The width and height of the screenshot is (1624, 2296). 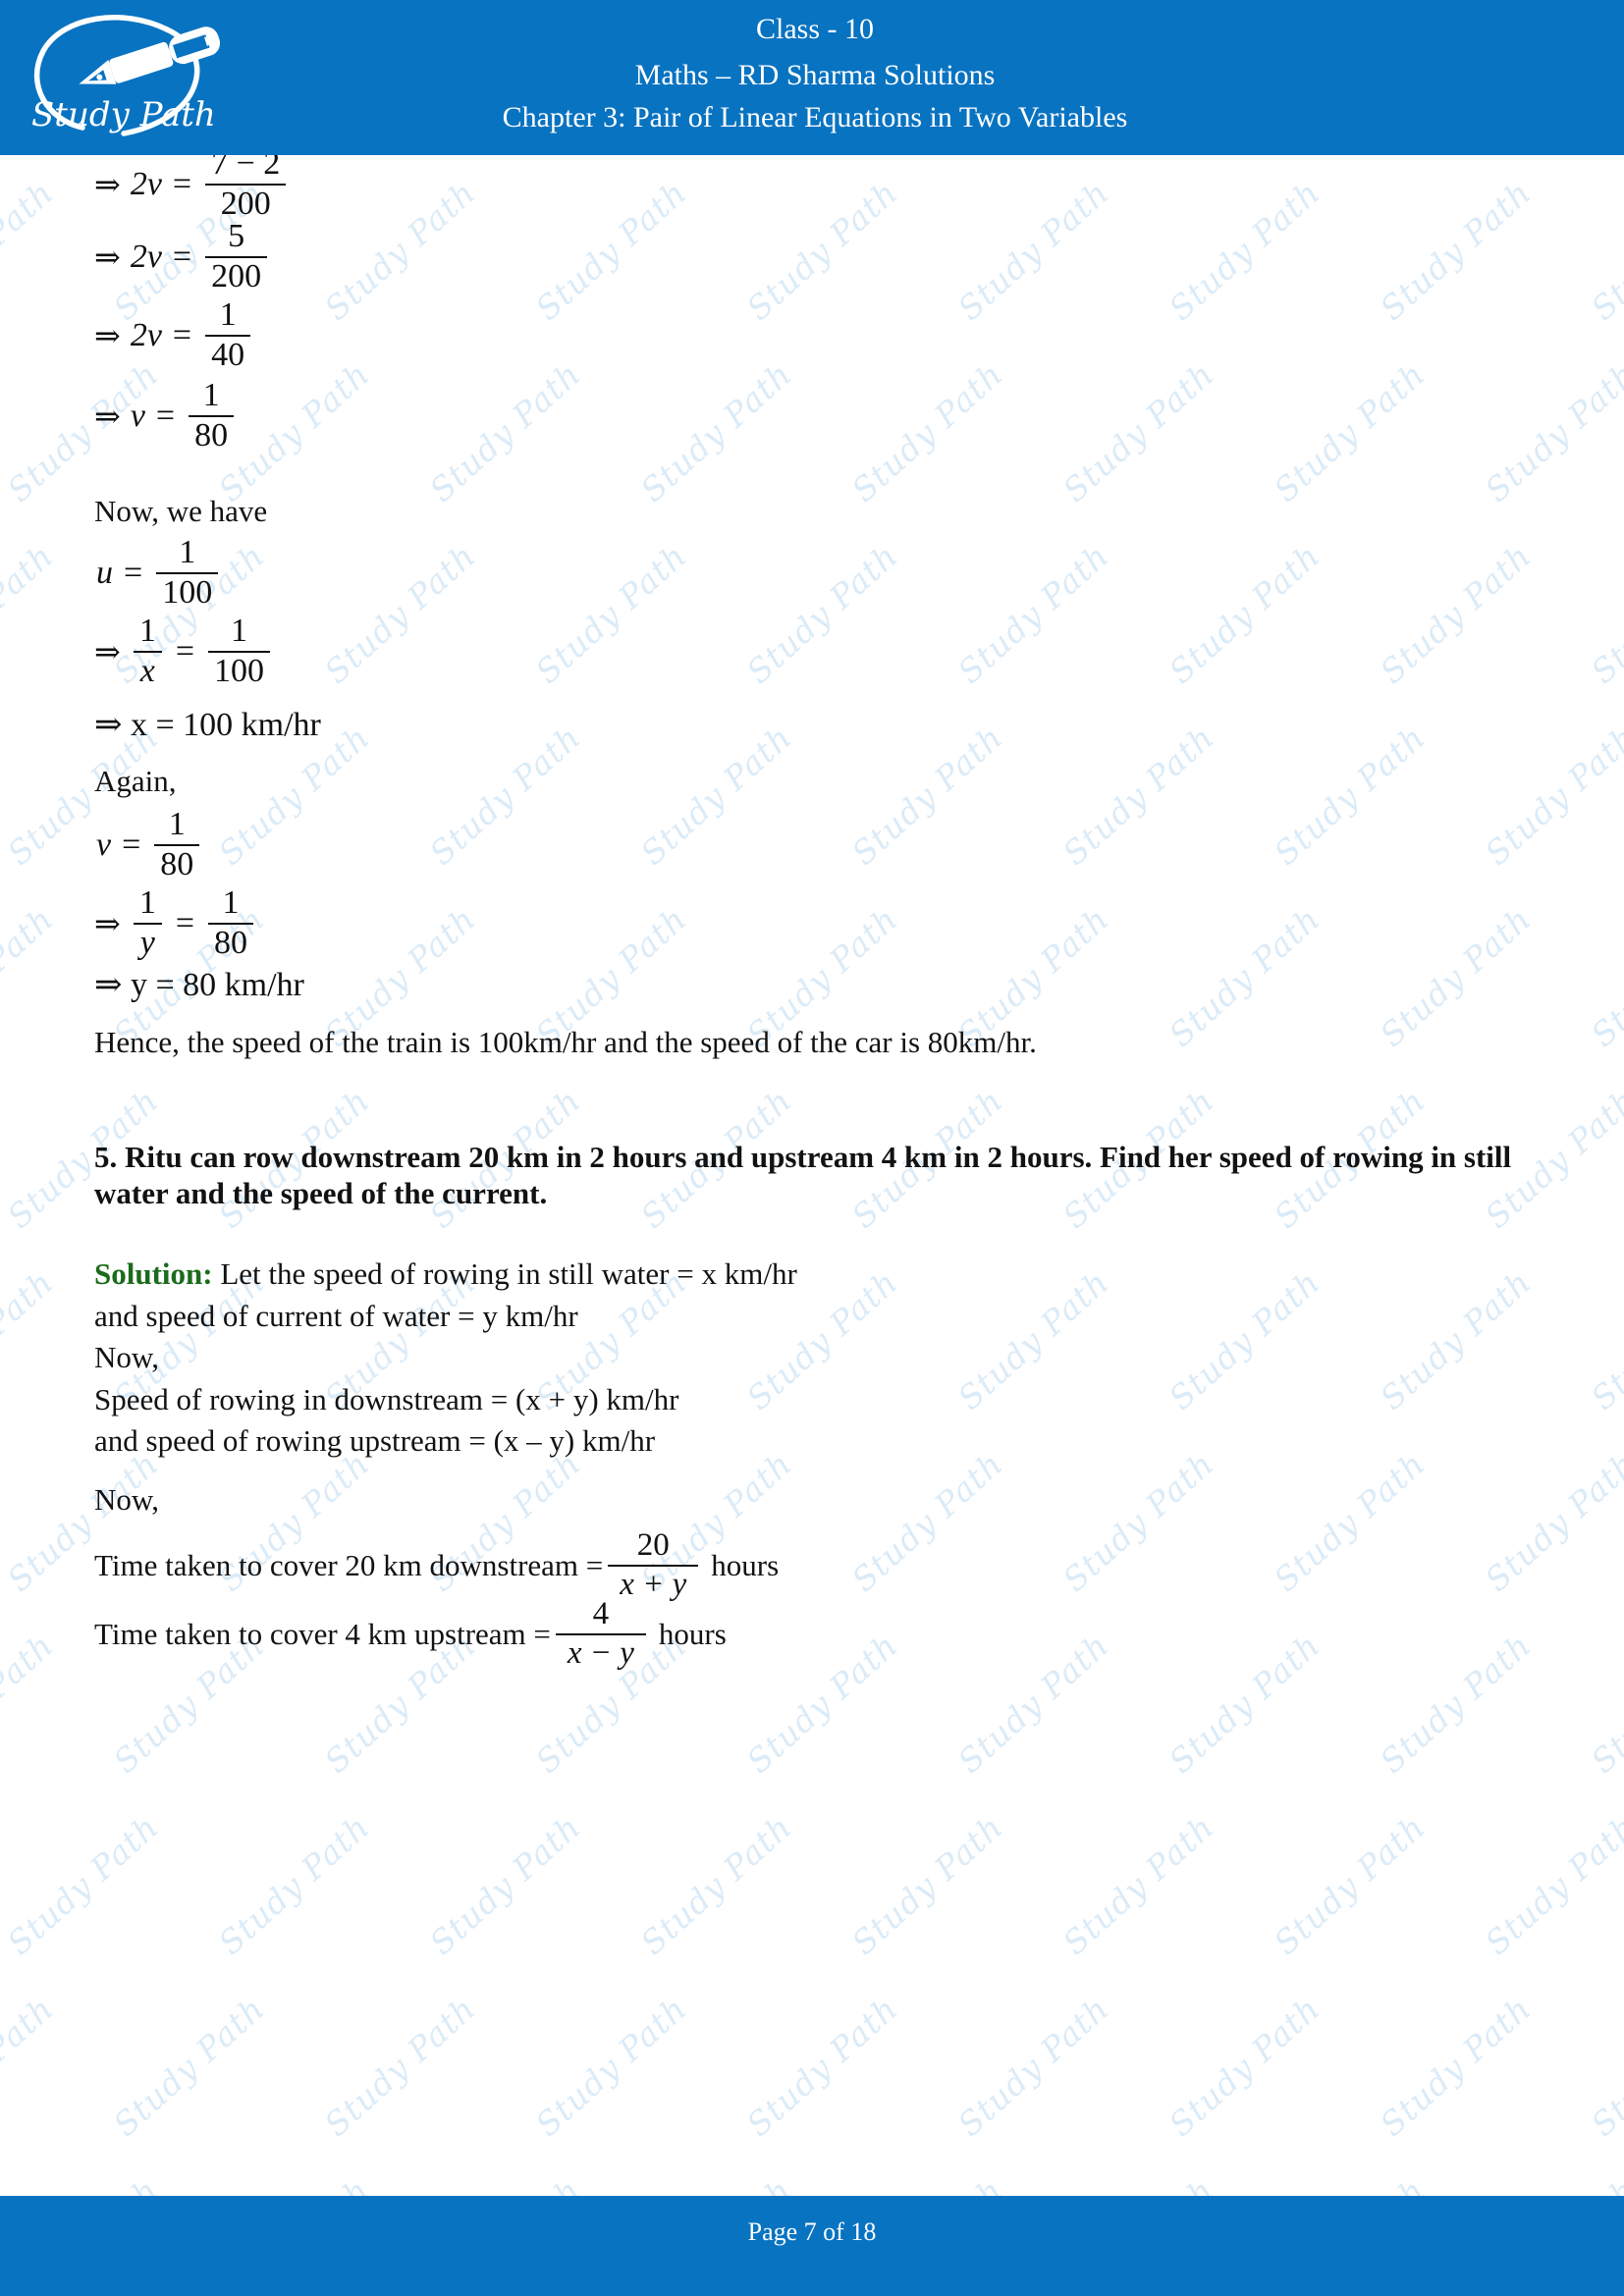 I want to click on text-now-we-have: Now, we have, so click(x=181, y=511).